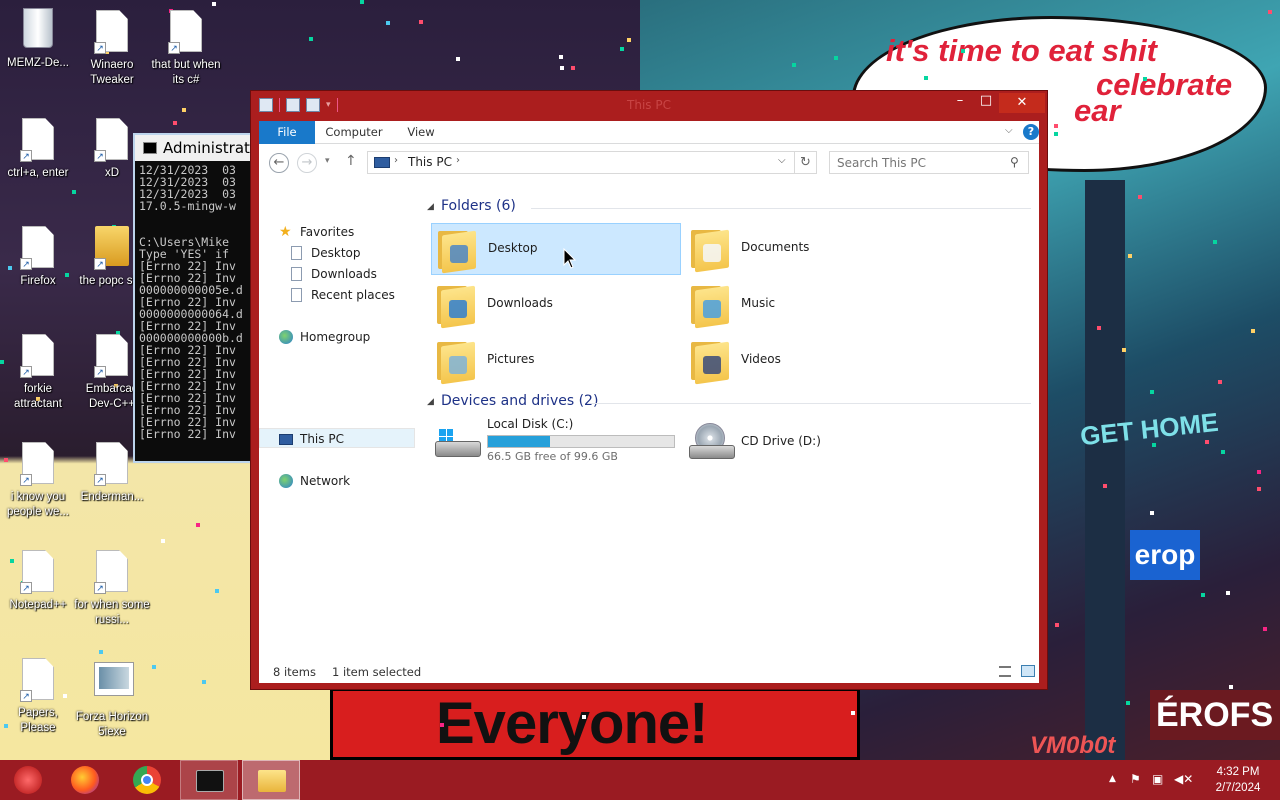 The height and width of the screenshot is (800, 1280). I want to click on breadcrumb-this-pc: This PC, so click(430, 162).